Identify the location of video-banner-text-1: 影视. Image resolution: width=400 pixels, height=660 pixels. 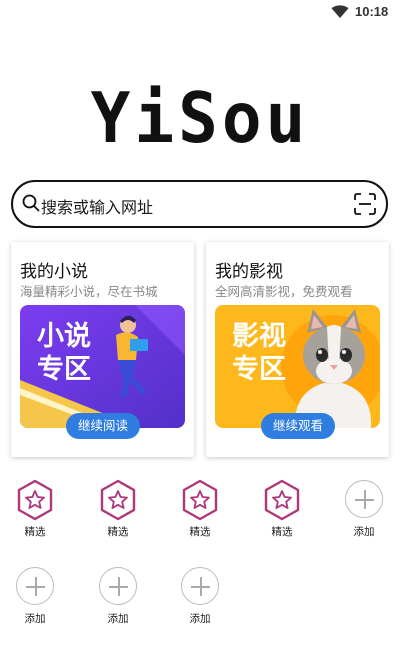
(259, 336).